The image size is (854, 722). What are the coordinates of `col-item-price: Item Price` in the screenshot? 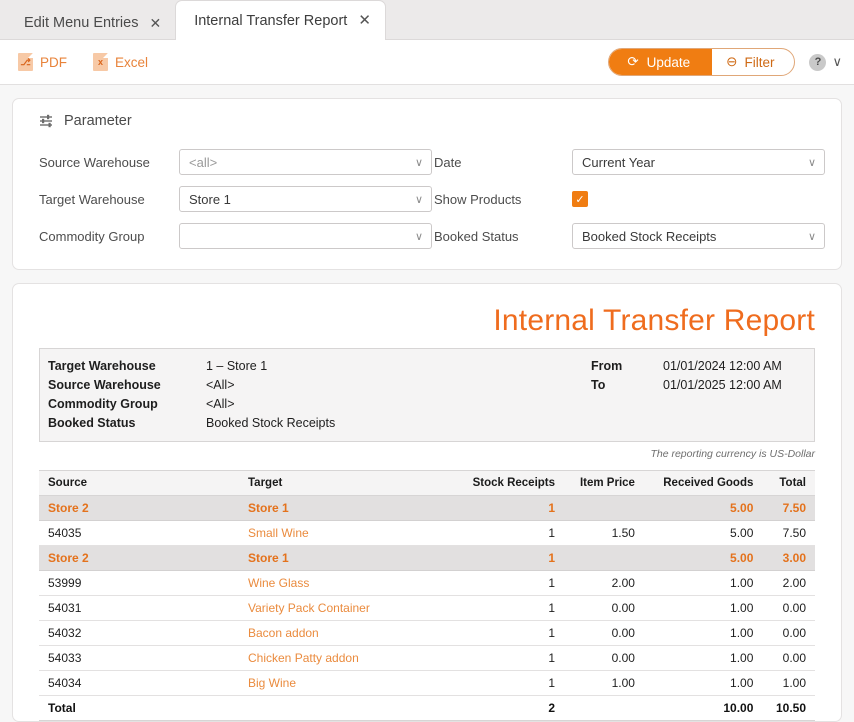 It's located at (604, 483).